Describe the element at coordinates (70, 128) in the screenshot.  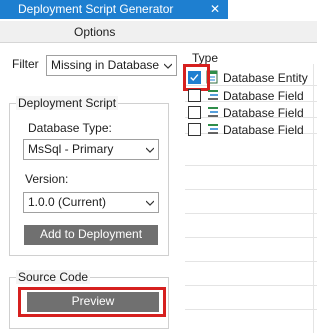
I see `database-type-label: Database Type:` at that location.